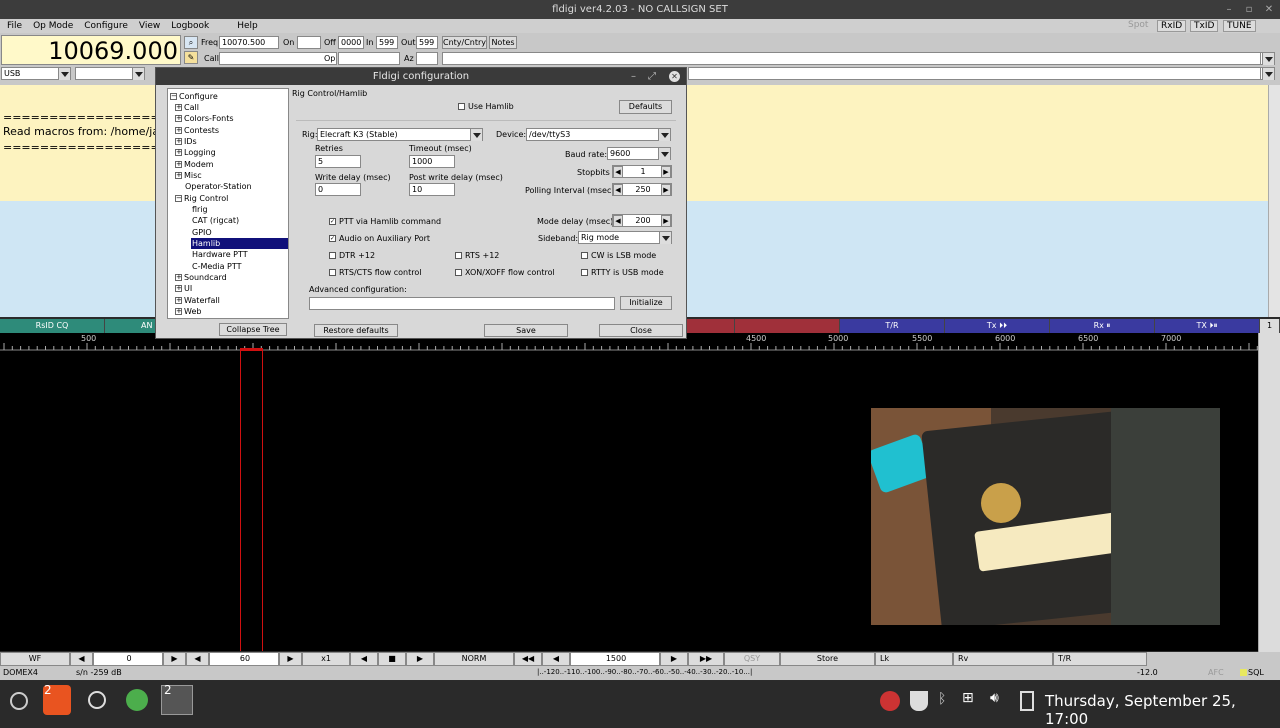 This screenshot has height=728, width=1280. What do you see at coordinates (110, 73) in the screenshot?
I see `bandwidth-selector` at bounding box center [110, 73].